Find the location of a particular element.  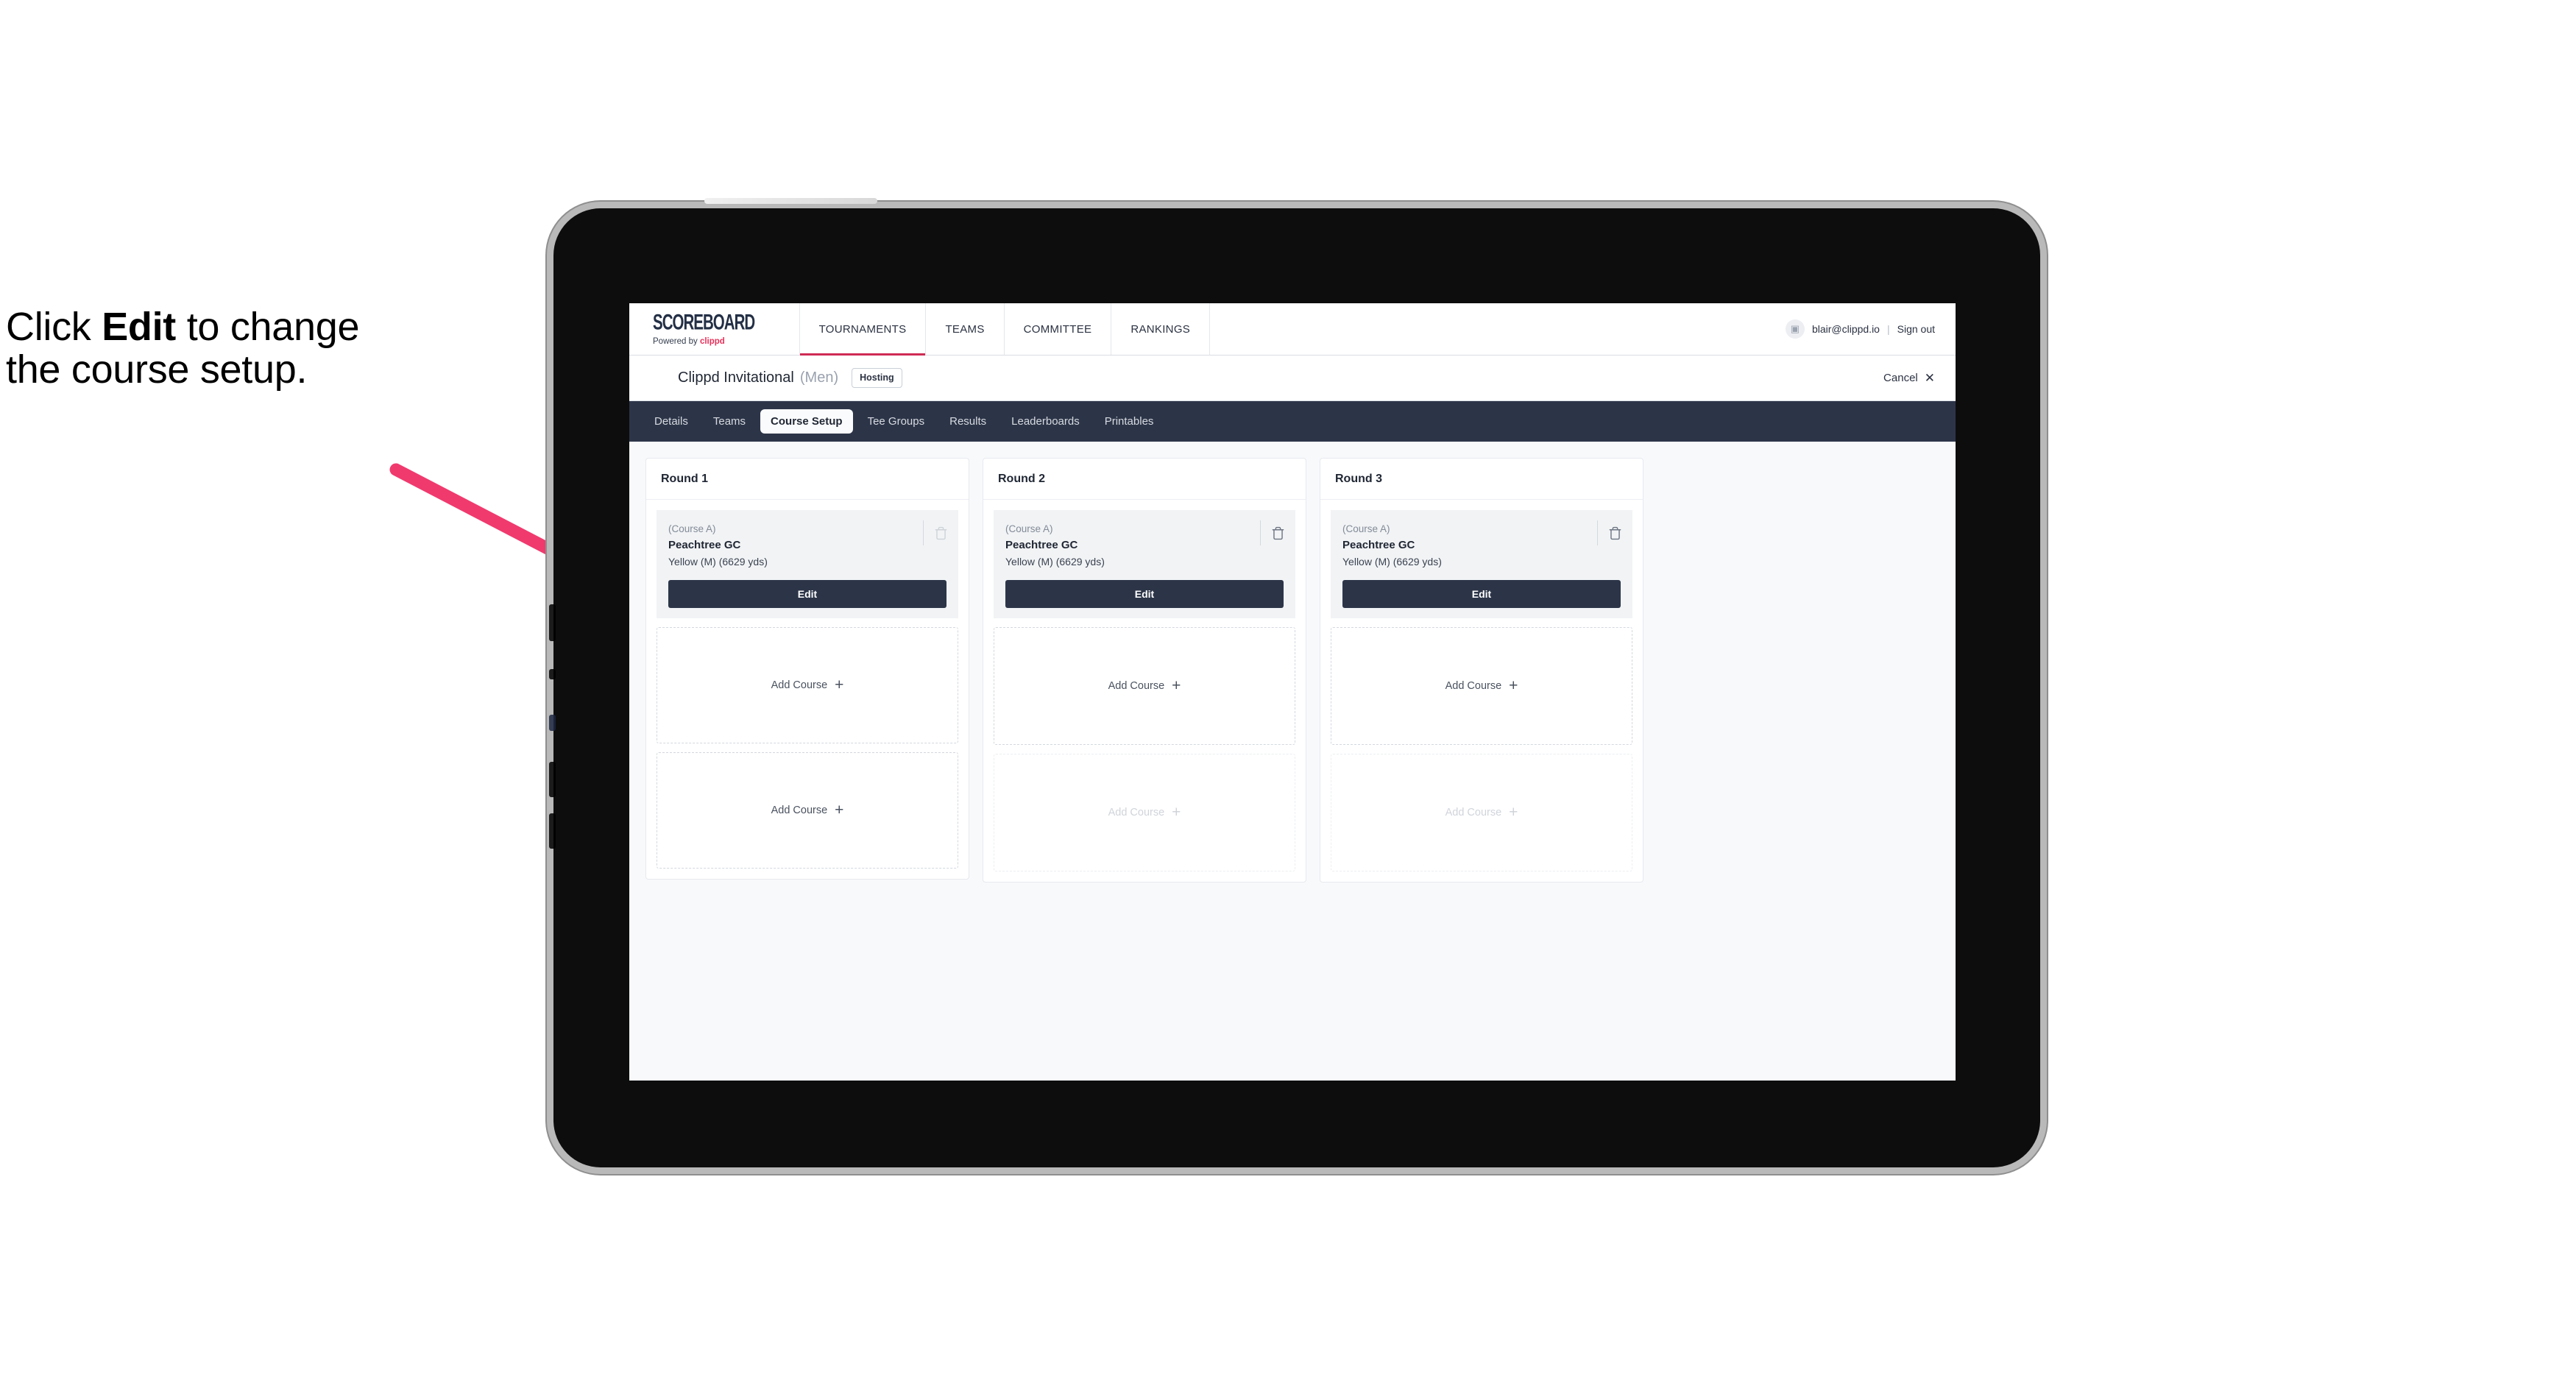

sign-out-link: Sign out is located at coordinates (1916, 329).